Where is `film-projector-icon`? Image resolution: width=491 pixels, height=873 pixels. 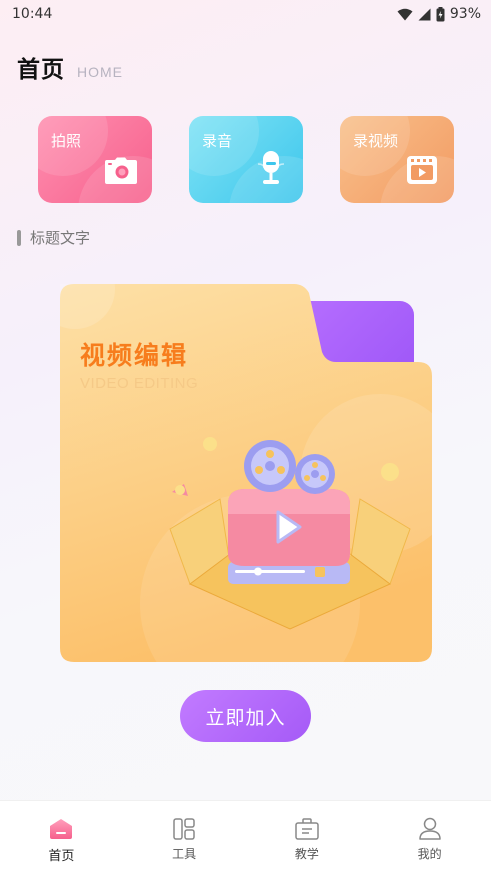
film-projector-icon is located at coordinates (290, 533).